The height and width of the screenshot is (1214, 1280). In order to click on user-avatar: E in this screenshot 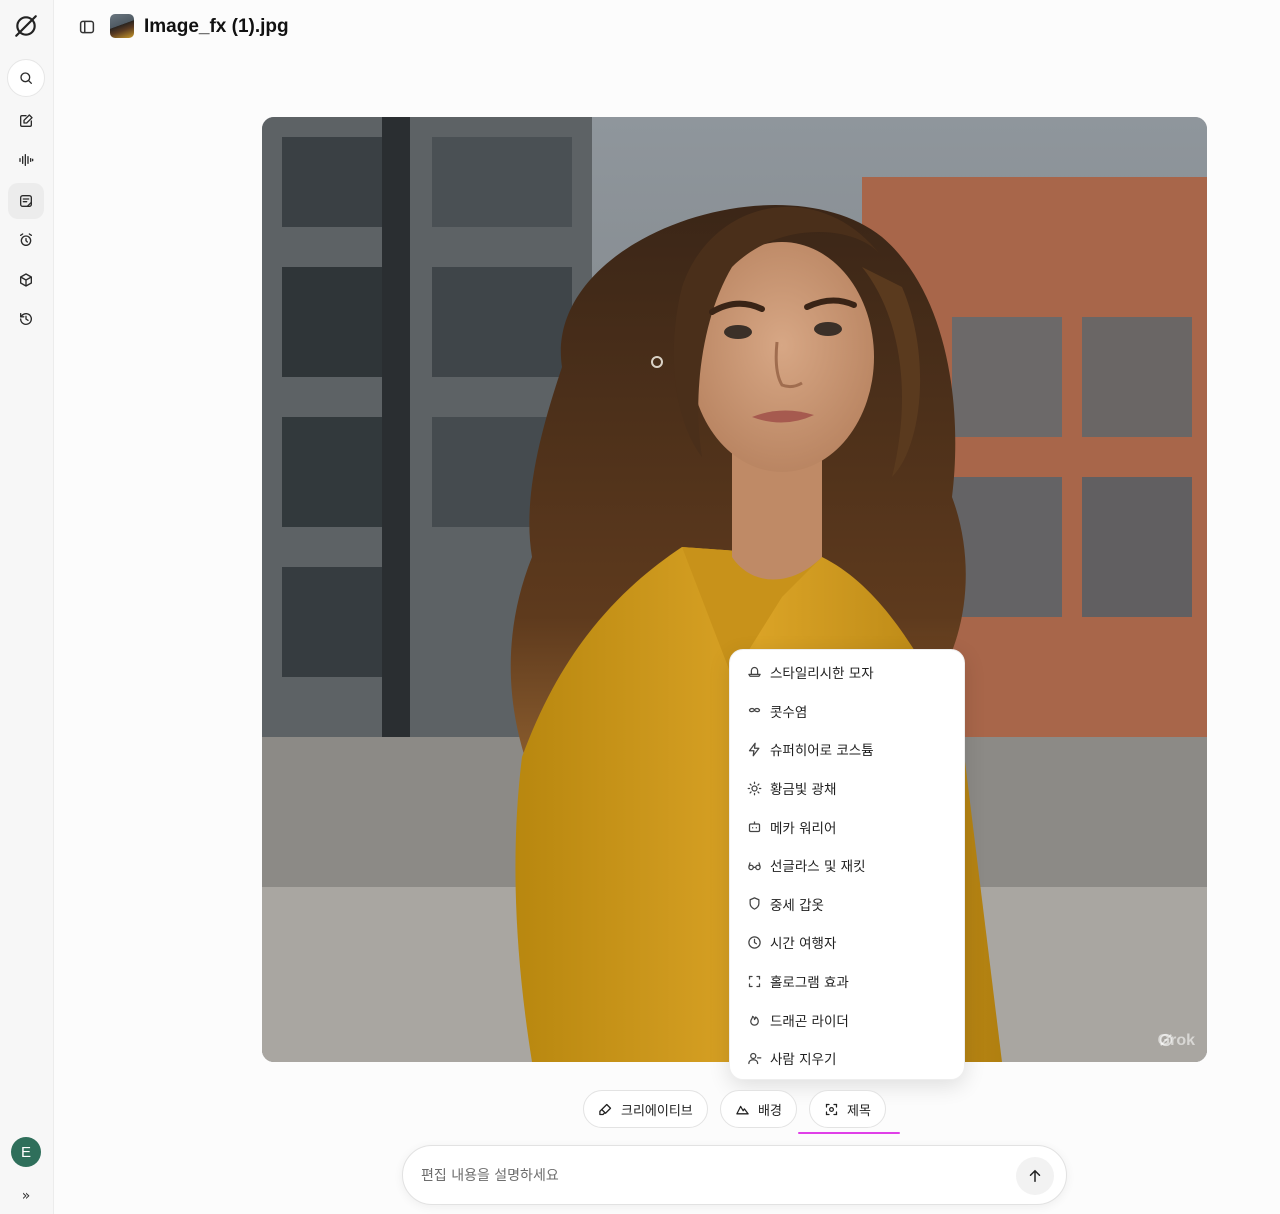, I will do `click(26, 1152)`.